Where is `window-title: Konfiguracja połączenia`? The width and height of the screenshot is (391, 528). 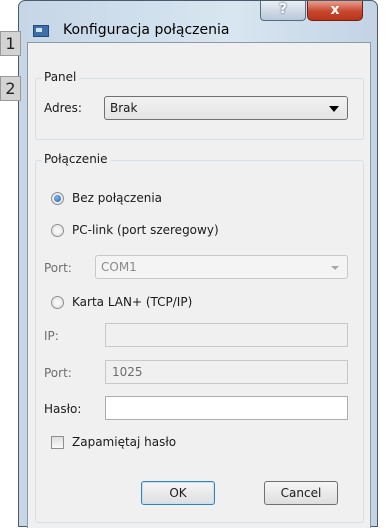 window-title: Konfiguracja połączenia is located at coordinates (146, 30).